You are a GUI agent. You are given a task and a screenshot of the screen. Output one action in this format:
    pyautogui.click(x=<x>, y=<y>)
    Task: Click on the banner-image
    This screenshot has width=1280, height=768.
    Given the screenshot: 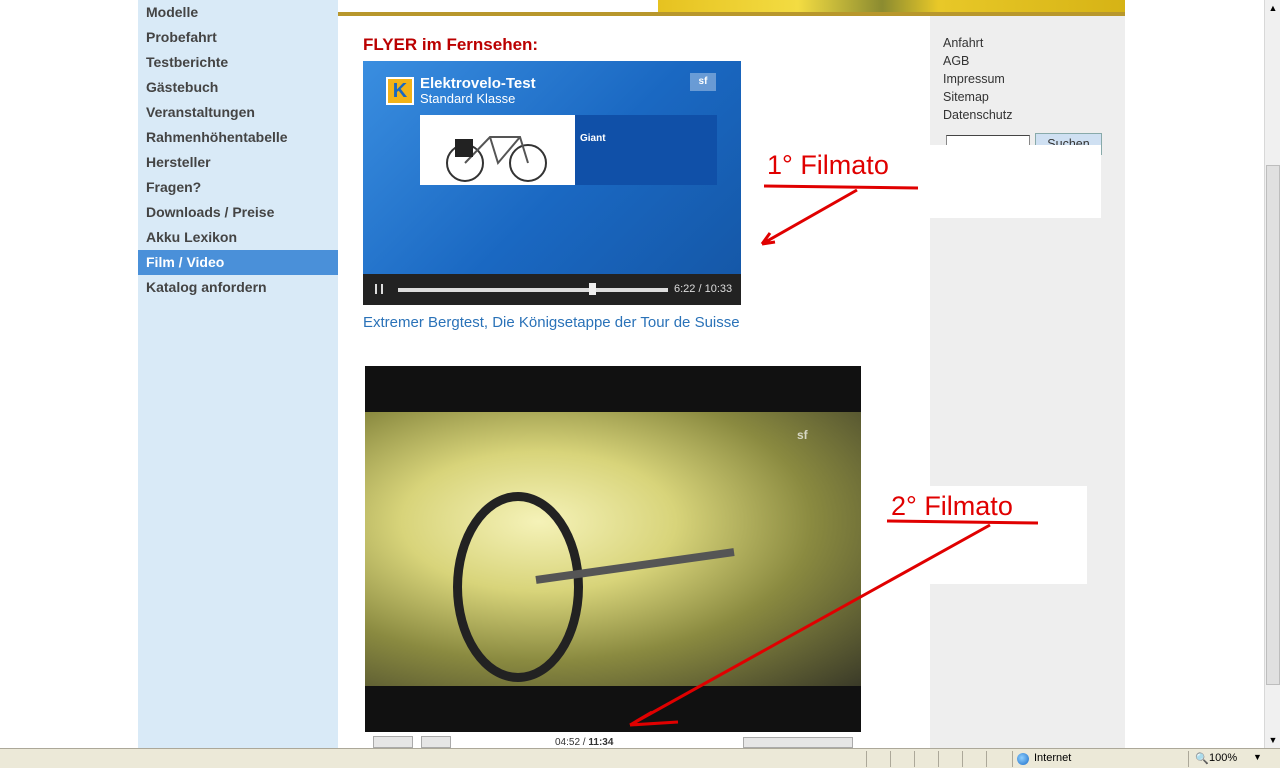 What is the action you would take?
    pyautogui.click(x=891, y=6)
    